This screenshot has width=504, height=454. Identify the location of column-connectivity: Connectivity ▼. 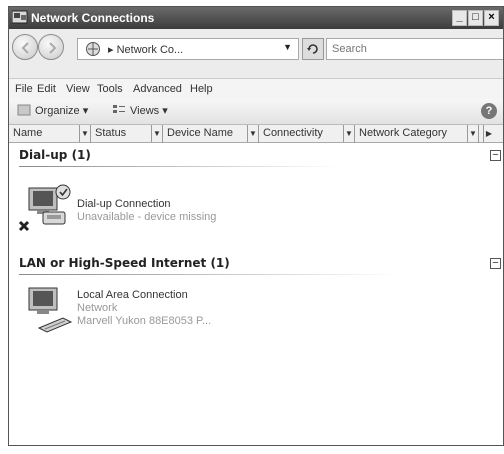
(307, 134).